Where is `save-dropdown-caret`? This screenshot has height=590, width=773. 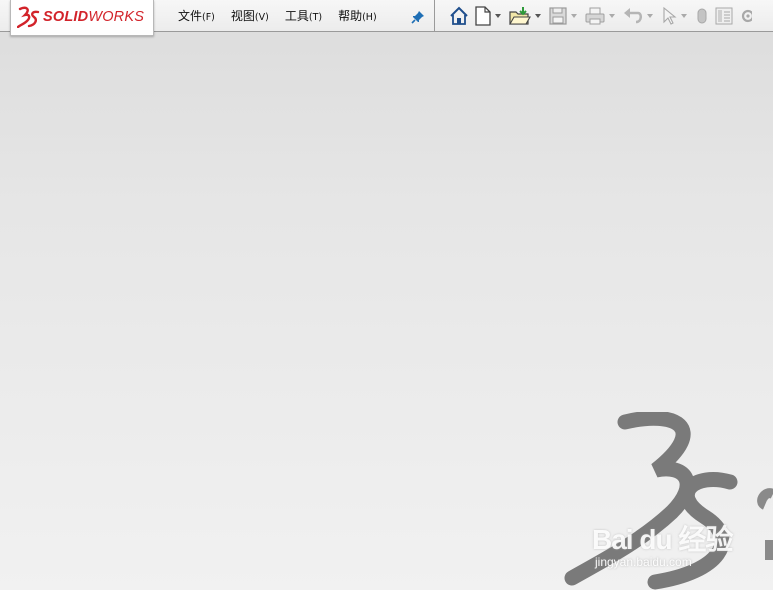 save-dropdown-caret is located at coordinates (574, 16).